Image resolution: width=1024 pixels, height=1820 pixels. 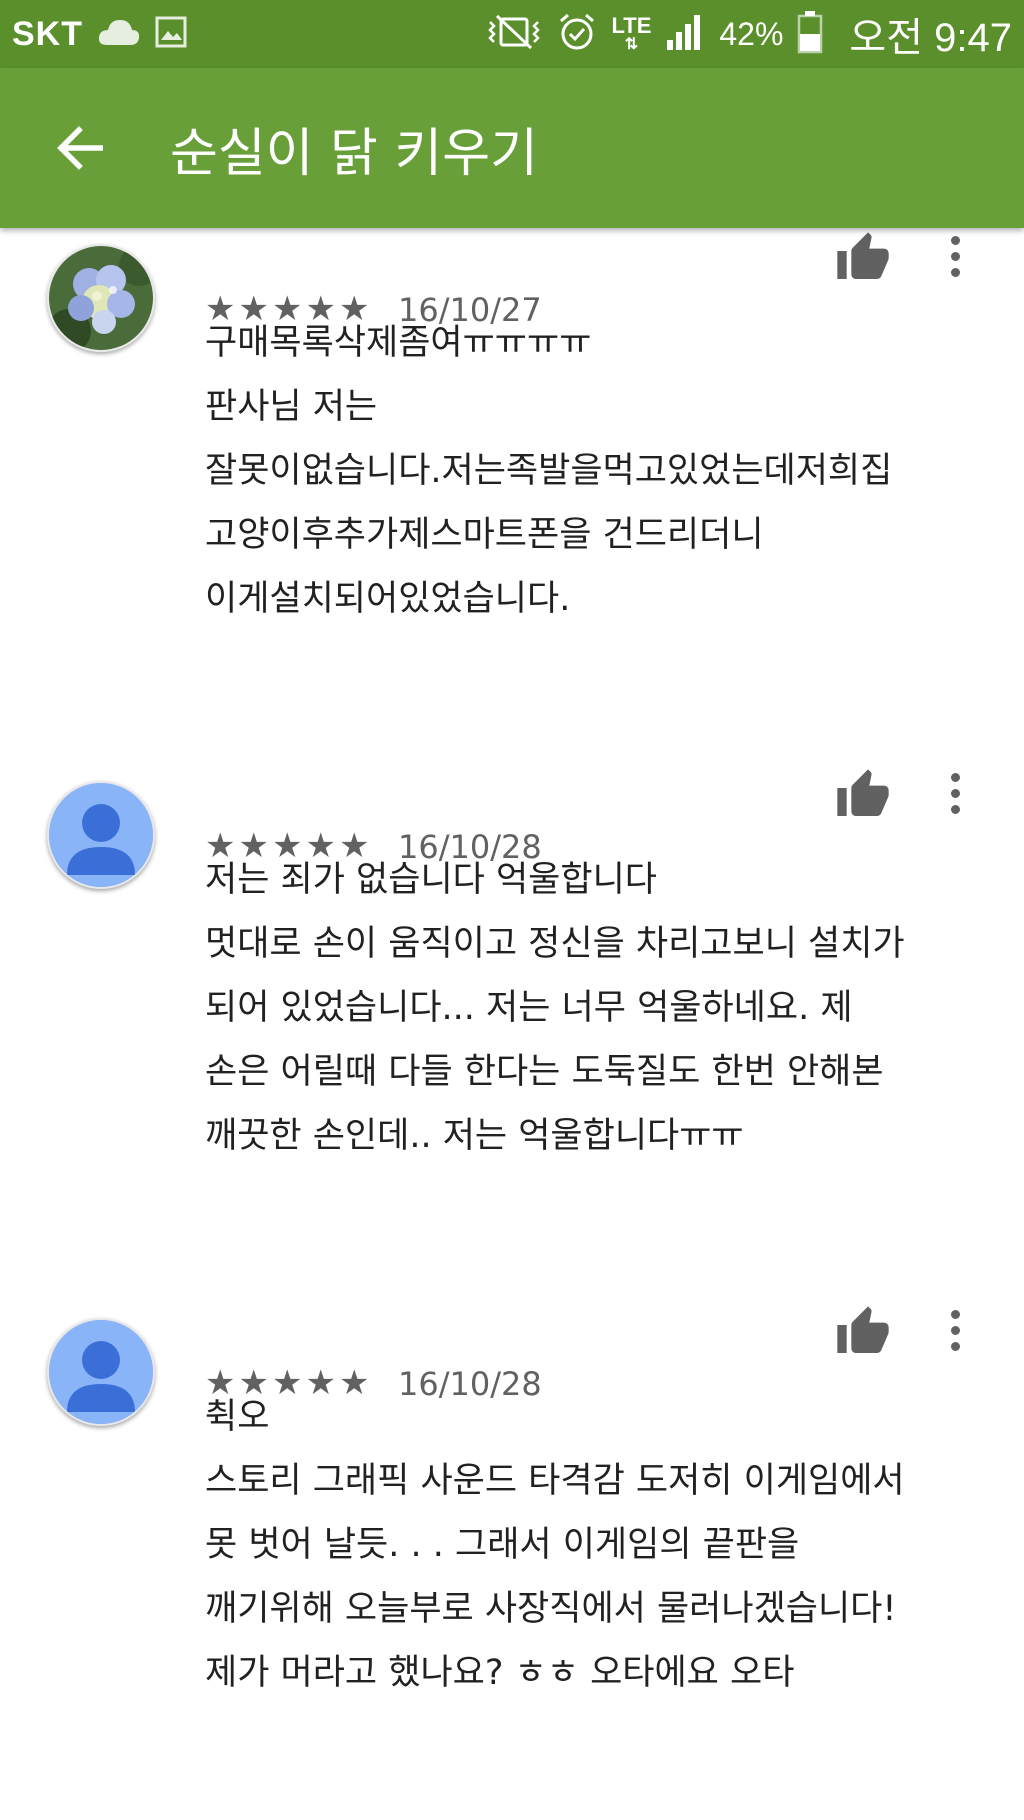 I want to click on status-right: LTE ⇅ 42% 오전 9:47, so click(x=748, y=34).